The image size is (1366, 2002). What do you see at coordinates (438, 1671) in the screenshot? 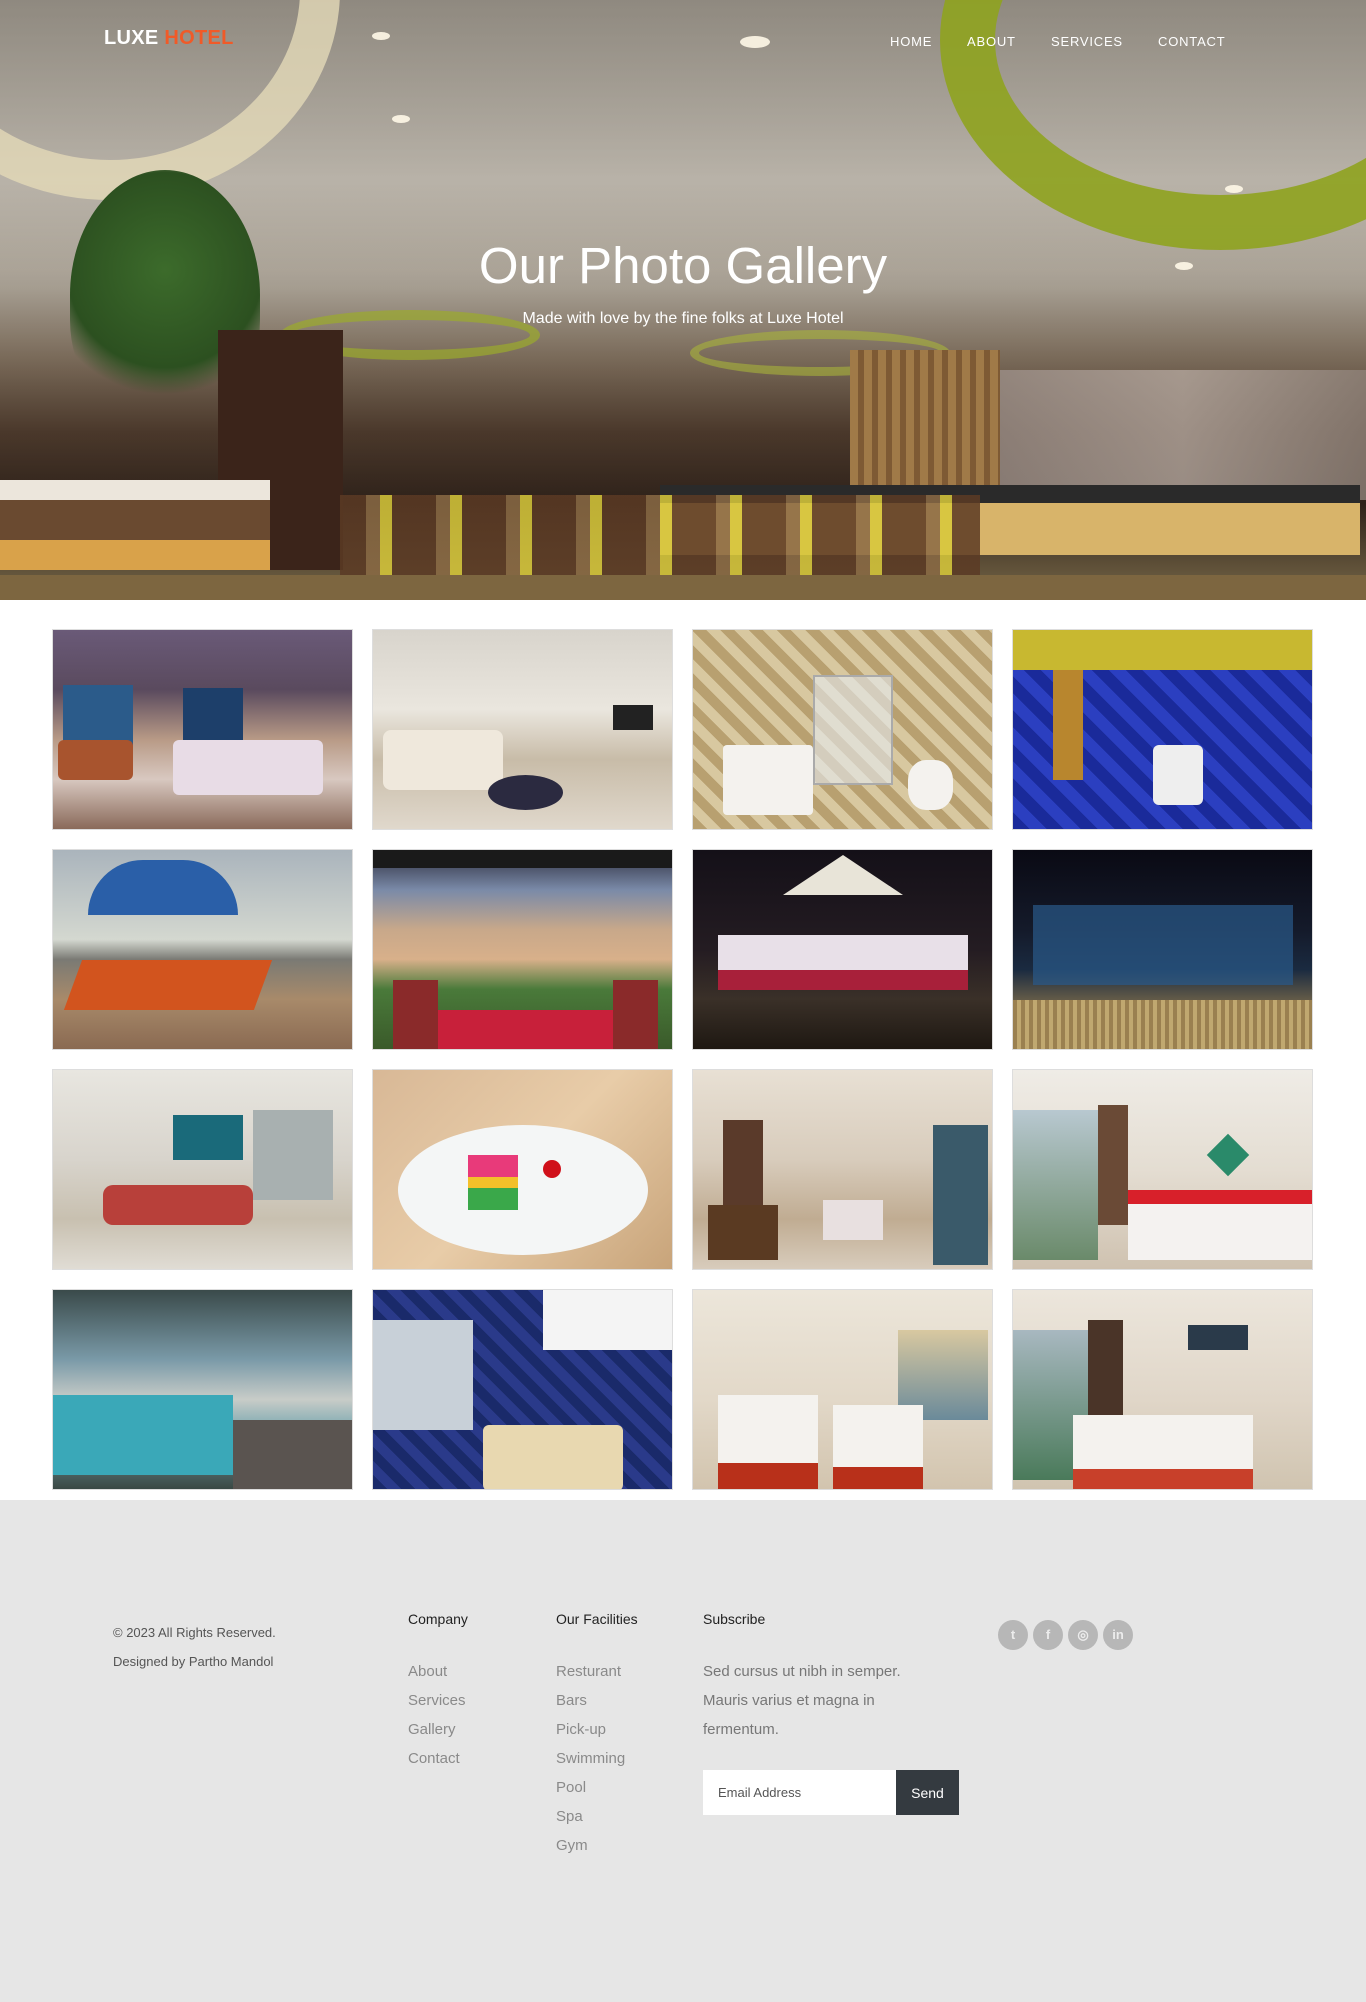
I see `footer-link-about: About` at bounding box center [438, 1671].